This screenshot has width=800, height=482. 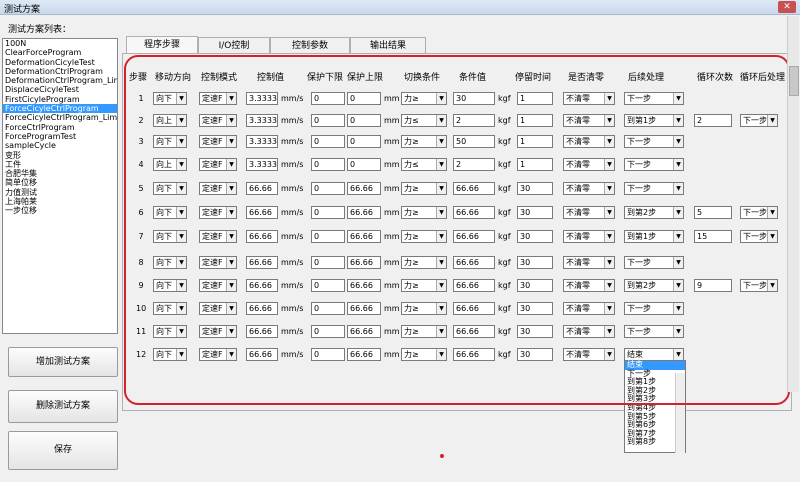 I want to click on program-list-item: DisplaceCicyleTest, so click(x=60, y=89).